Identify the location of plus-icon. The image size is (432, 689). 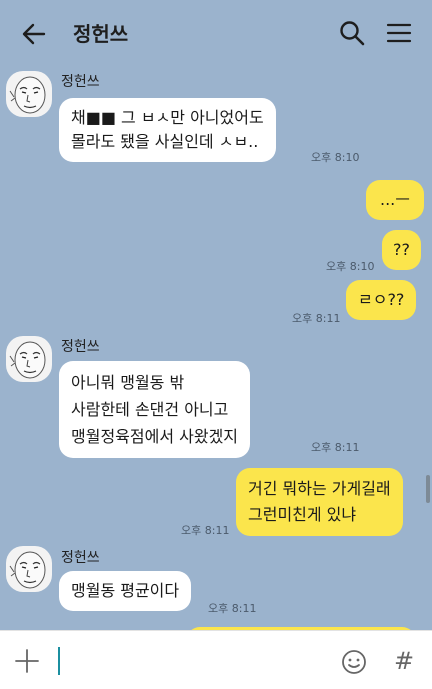
(27, 661).